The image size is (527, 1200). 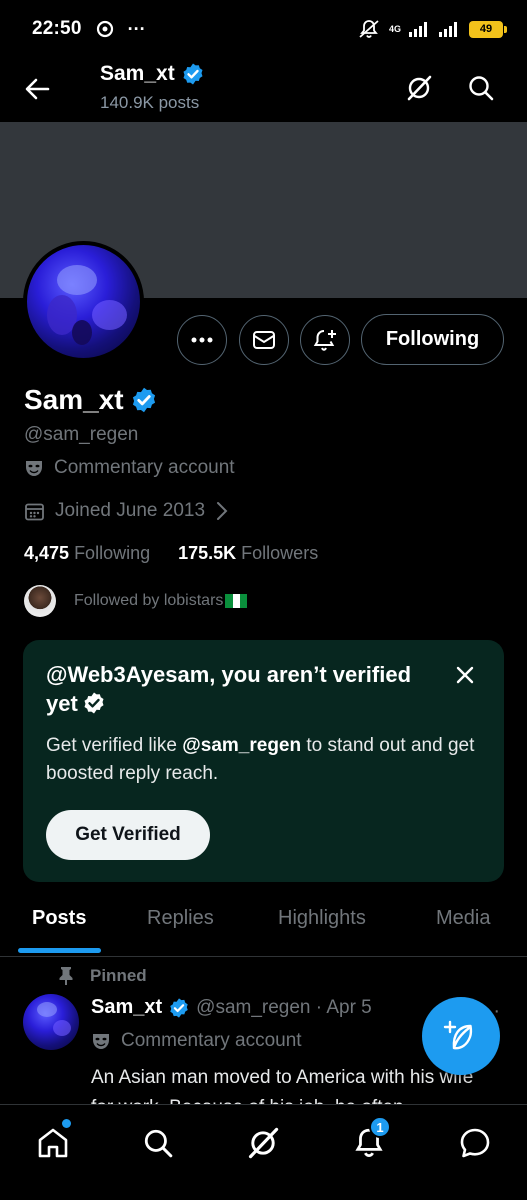 I want to click on notification-count-badge: 1, so click(x=380, y=1127).